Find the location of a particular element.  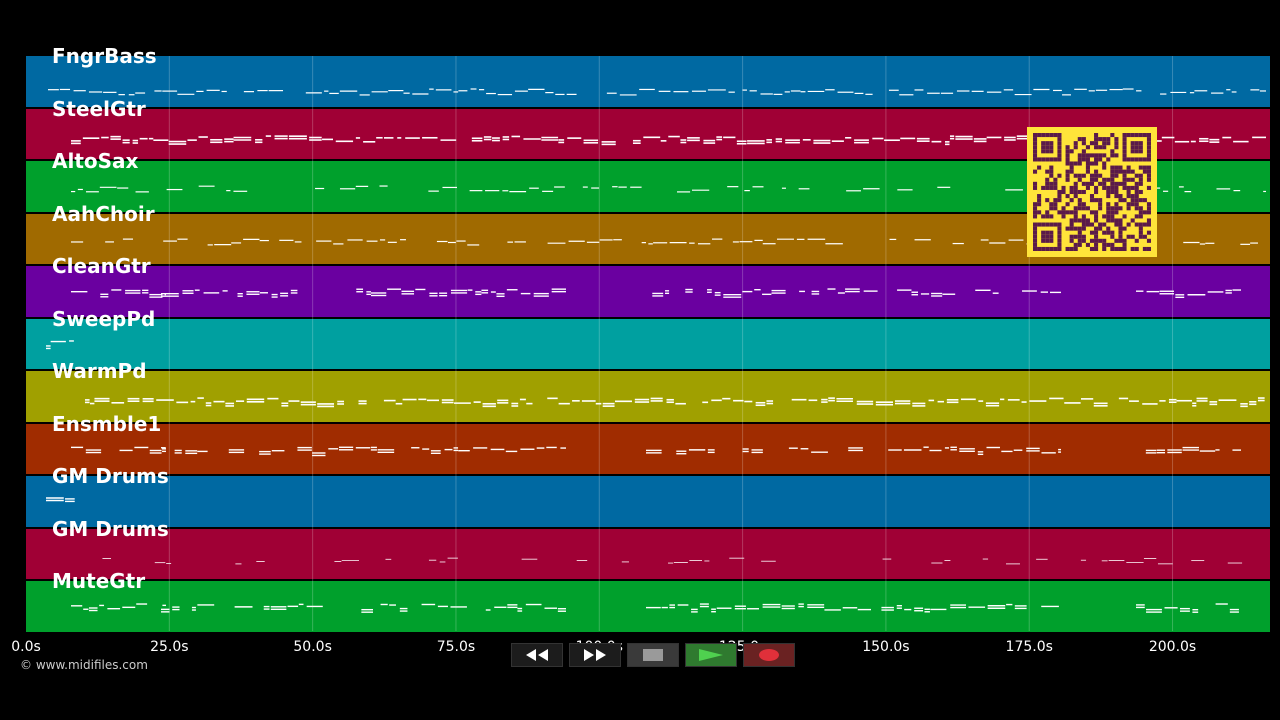

track-name: WarmPd is located at coordinates (99, 371).